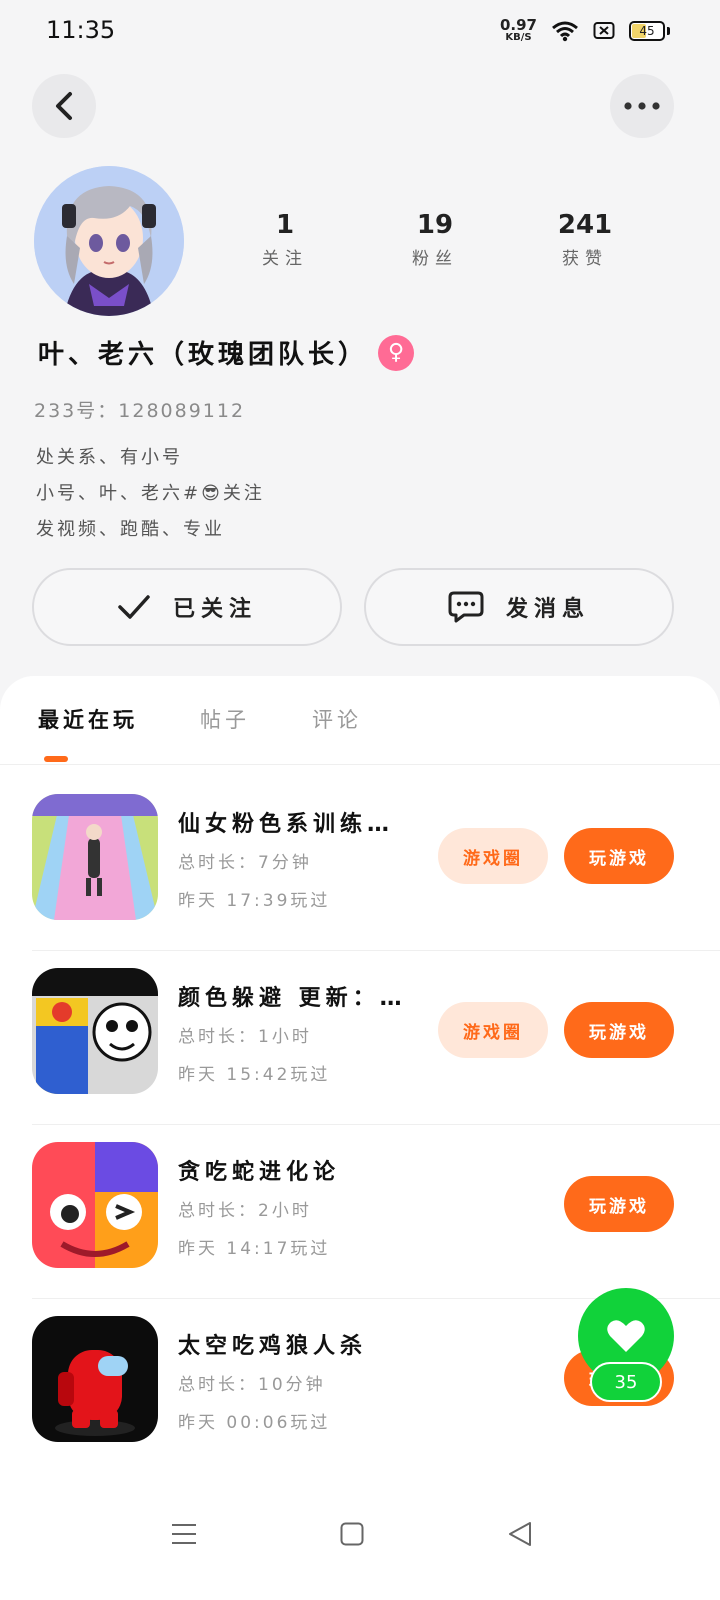 The width and height of the screenshot is (720, 1600). Describe the element at coordinates (337, 728) in the screenshot. I see `tab-comments: 评论` at that location.